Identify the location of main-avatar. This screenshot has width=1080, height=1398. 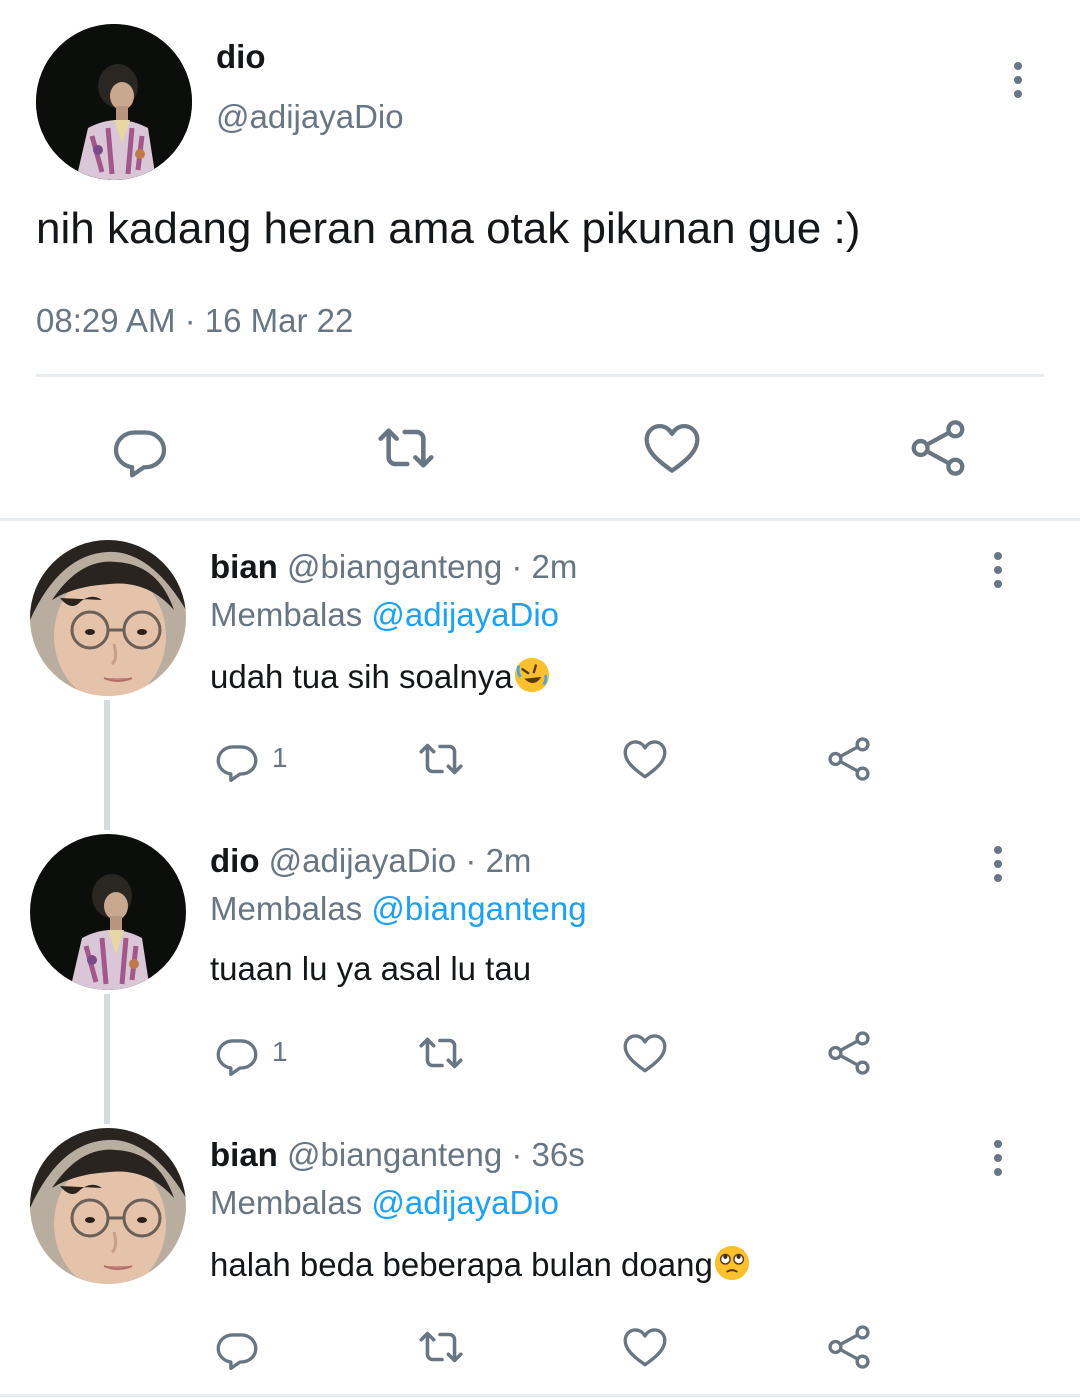
(114, 102).